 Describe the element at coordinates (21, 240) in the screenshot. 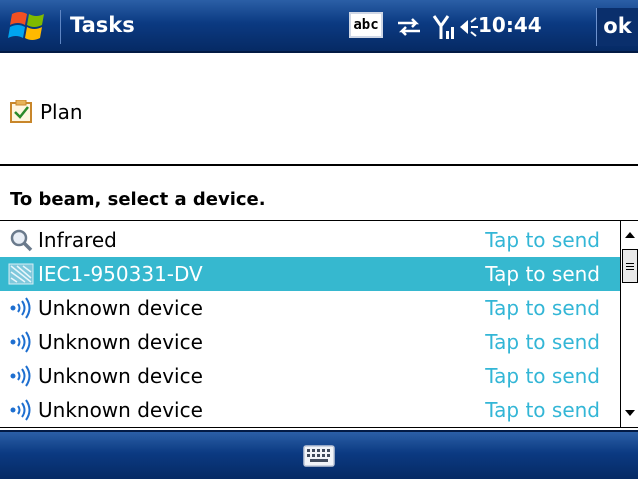

I see `search-icon` at that location.